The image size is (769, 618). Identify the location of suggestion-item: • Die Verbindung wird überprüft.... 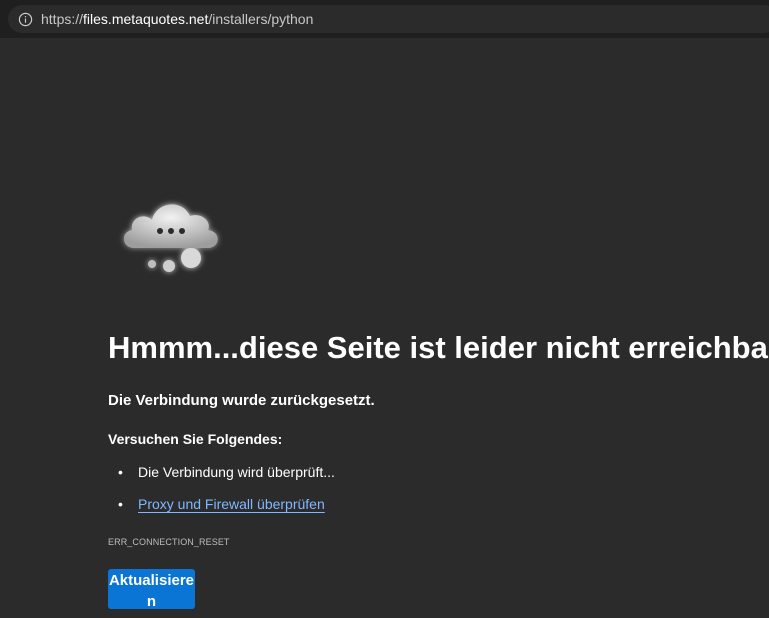
(226, 480).